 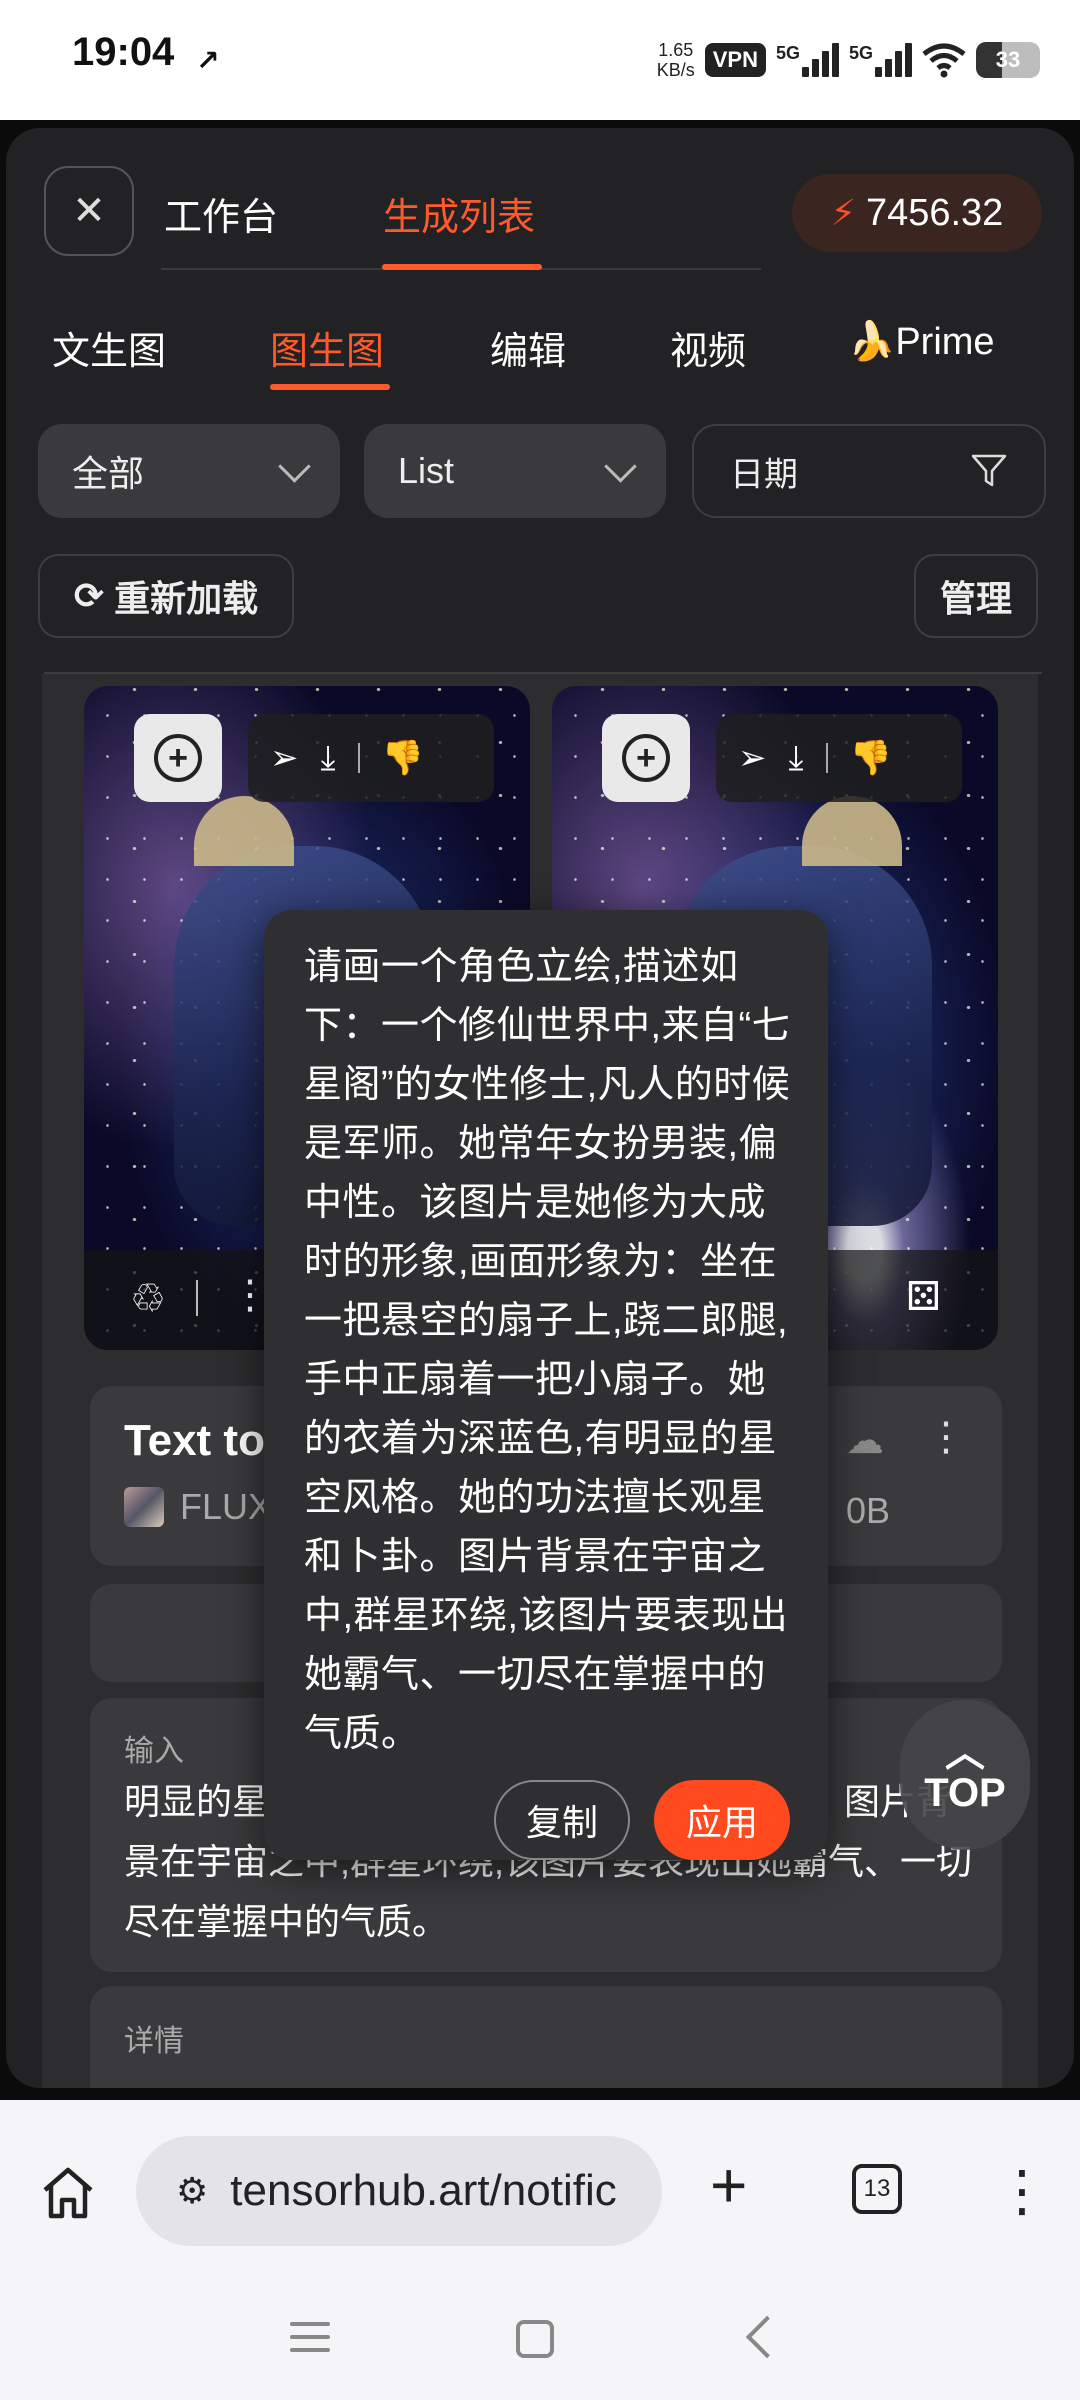 I want to click on chevron-up-icon: ︿, so click(x=965, y=1752).